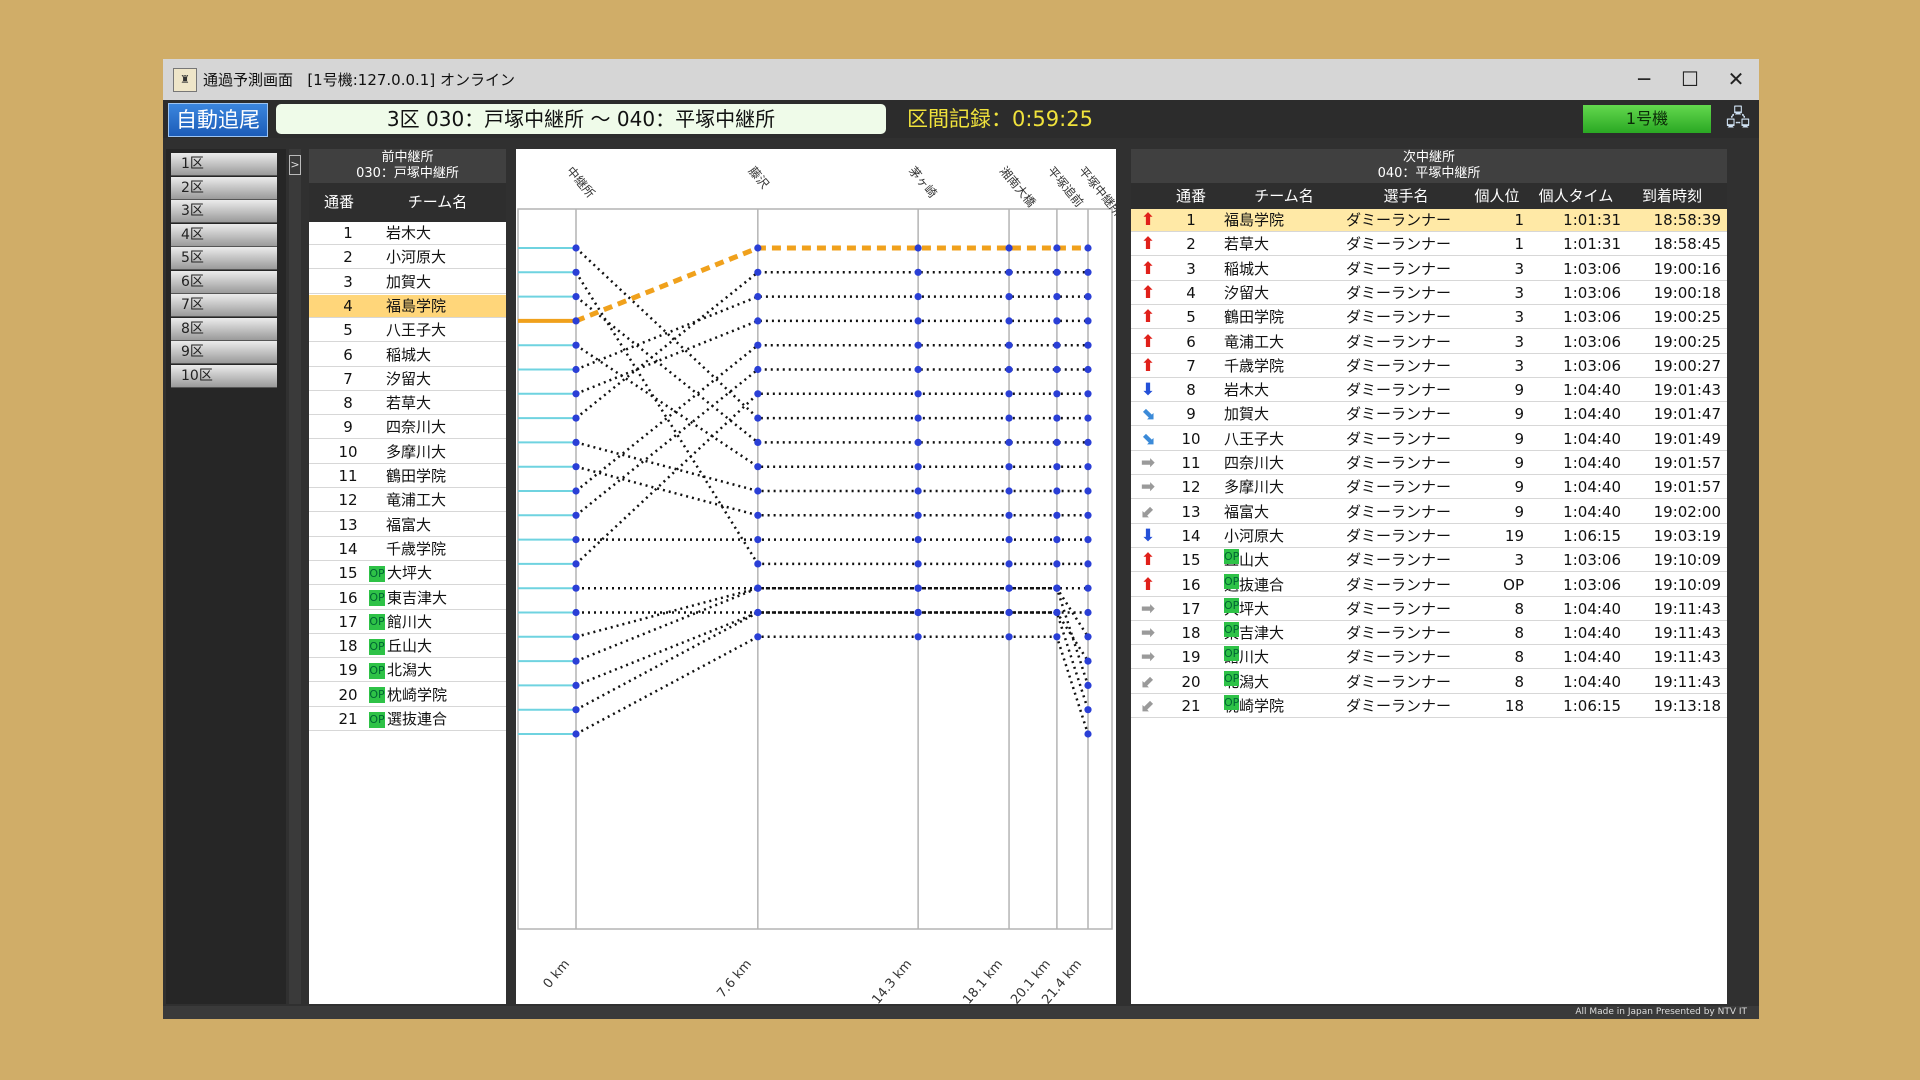 This screenshot has height=1080, width=1920. Describe the element at coordinates (1429, 220) in the screenshot. I see `next-team-row: ⬆ 1 福島学院 ダミーランナー 1 1:01:31 18:58:39` at that location.